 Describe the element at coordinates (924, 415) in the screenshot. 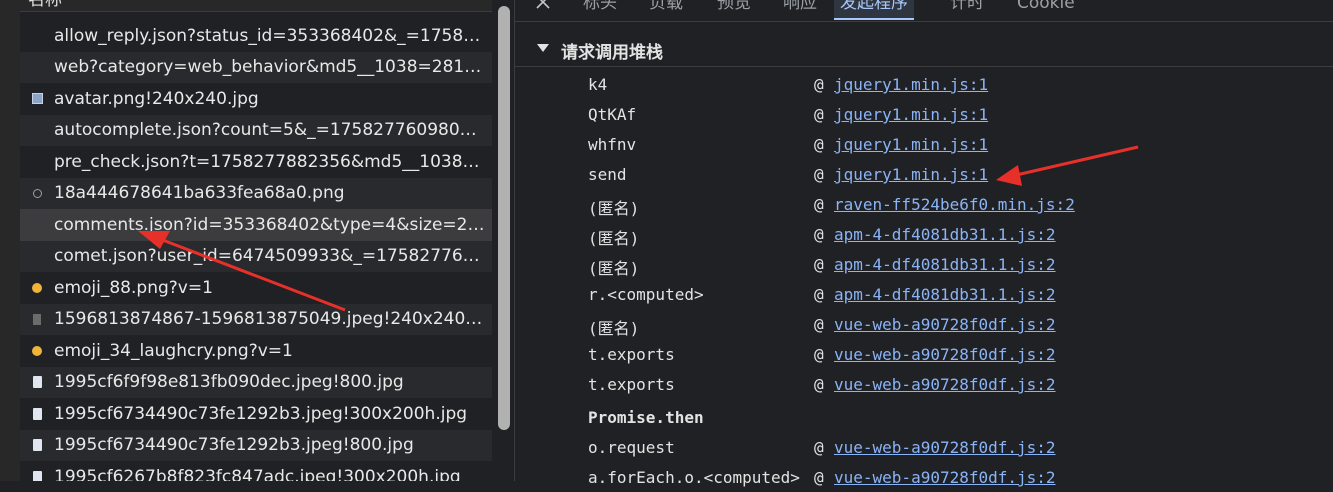

I see `async-boundary-row: Promise.then` at that location.